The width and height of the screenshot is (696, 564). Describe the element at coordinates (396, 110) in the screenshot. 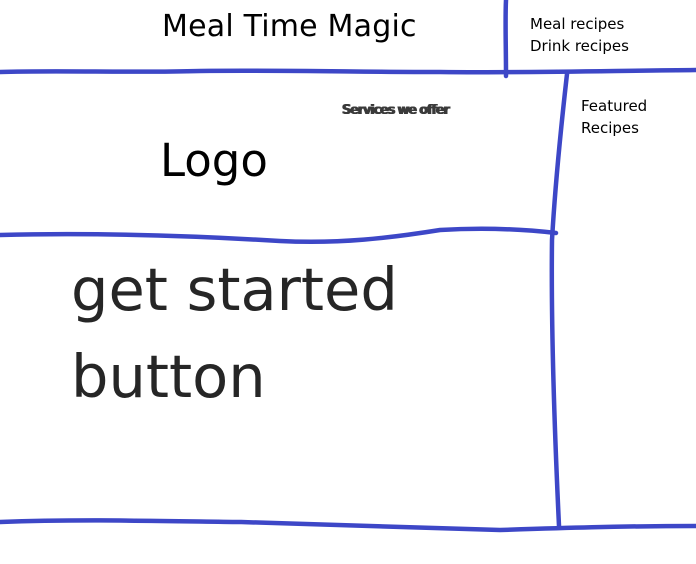

I see `services-link: Services we offer` at that location.